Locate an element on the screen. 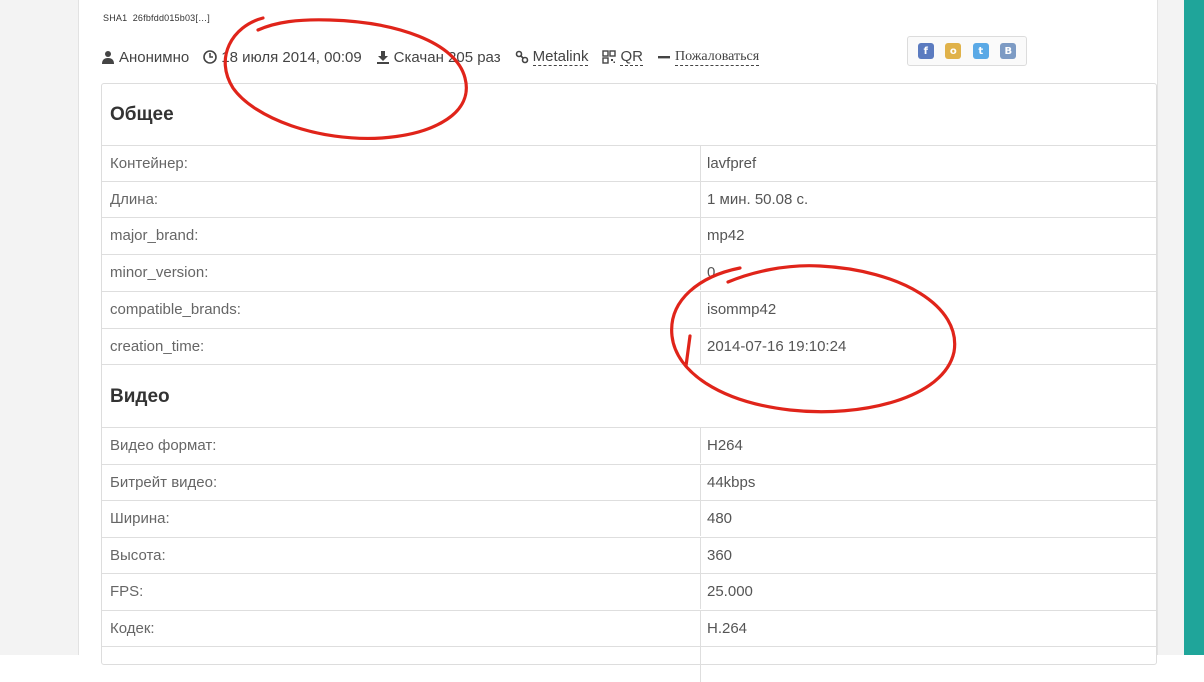  download-count: Скачан 205 раз is located at coordinates (438, 57).